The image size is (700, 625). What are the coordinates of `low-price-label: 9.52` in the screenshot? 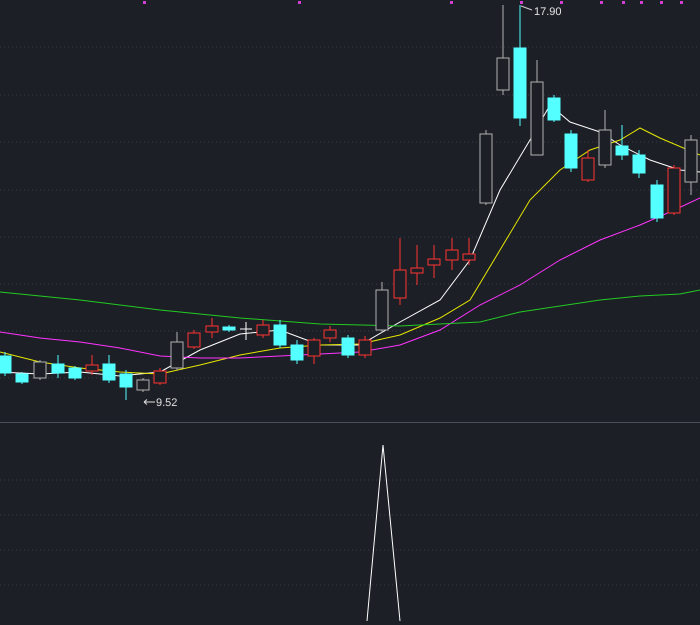 It's located at (167, 403).